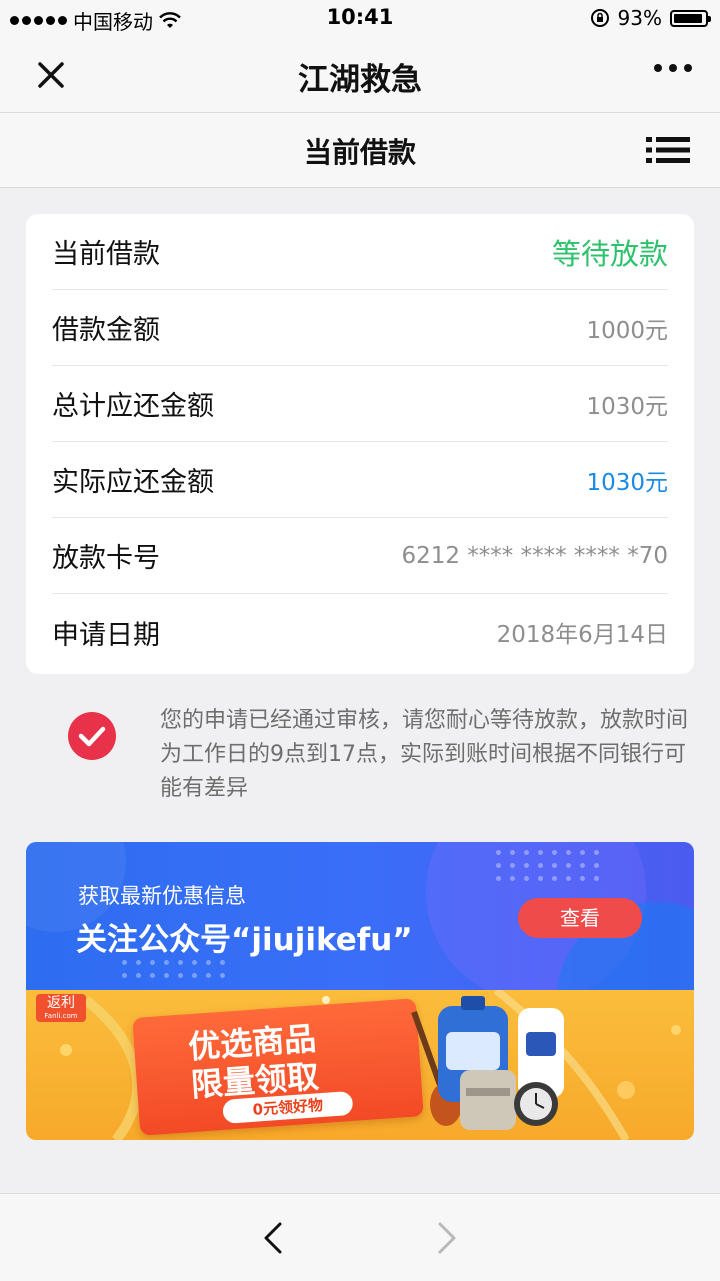  What do you see at coordinates (133, 482) in the screenshot?
I see `row-label: 实际应还金额` at bounding box center [133, 482].